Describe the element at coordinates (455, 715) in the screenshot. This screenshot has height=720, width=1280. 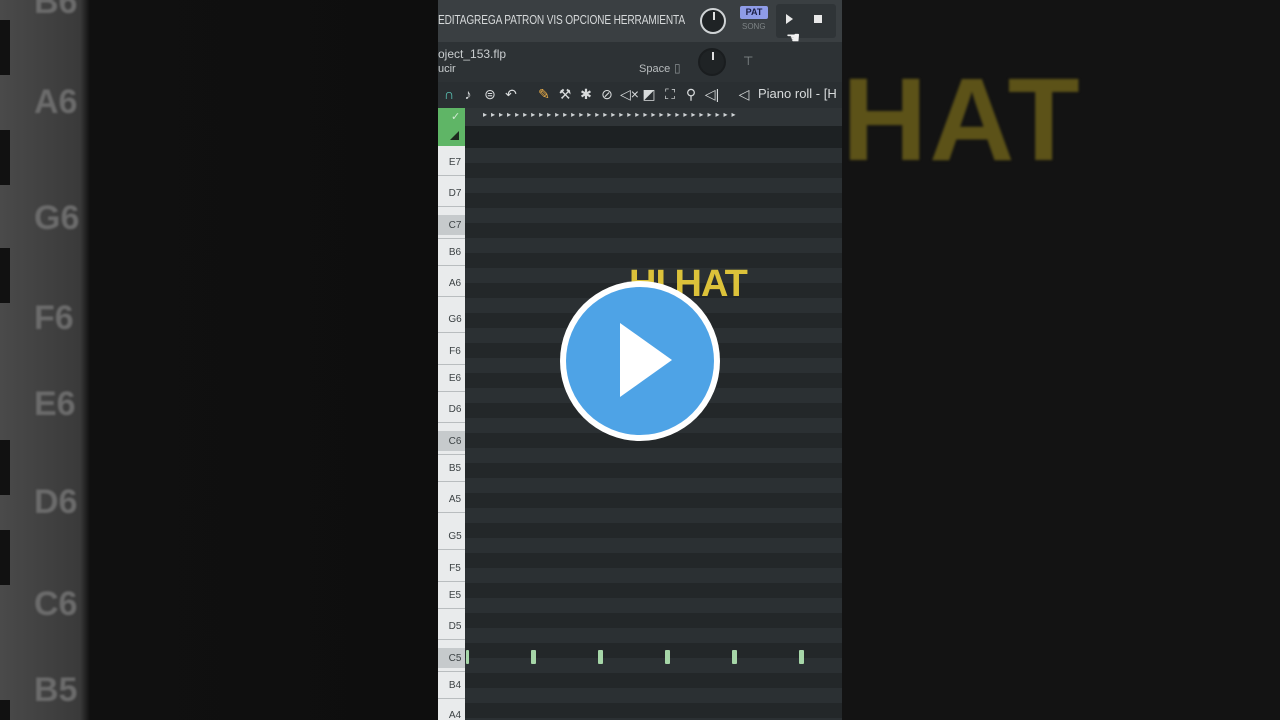
I see `key-label: A4` at that location.